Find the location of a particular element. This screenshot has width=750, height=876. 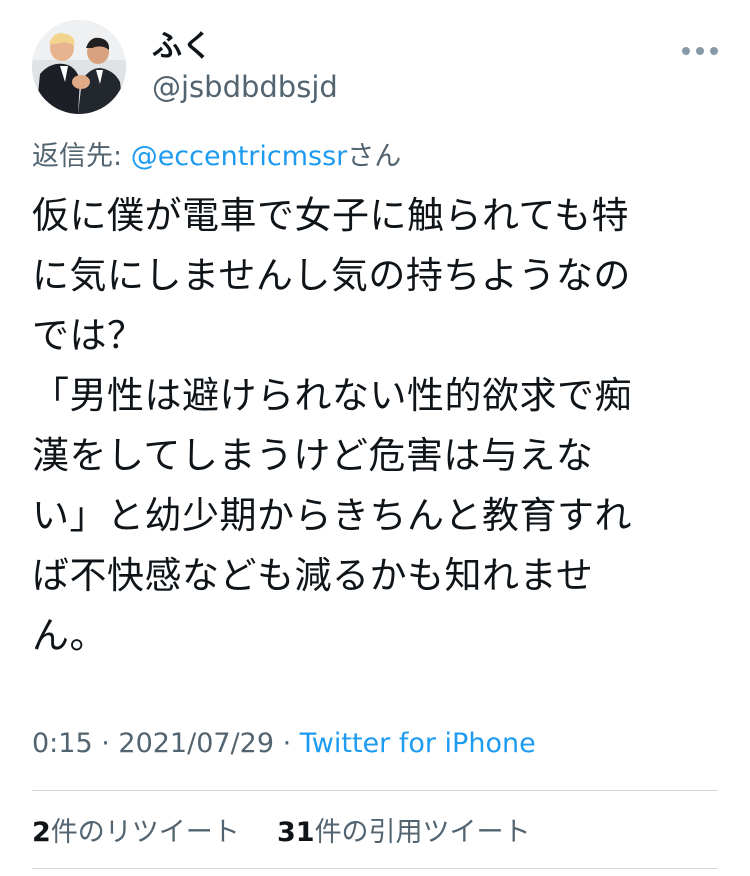

tweet-stats: 2件のリツイート 31件の引用ツイート is located at coordinates (281, 829).